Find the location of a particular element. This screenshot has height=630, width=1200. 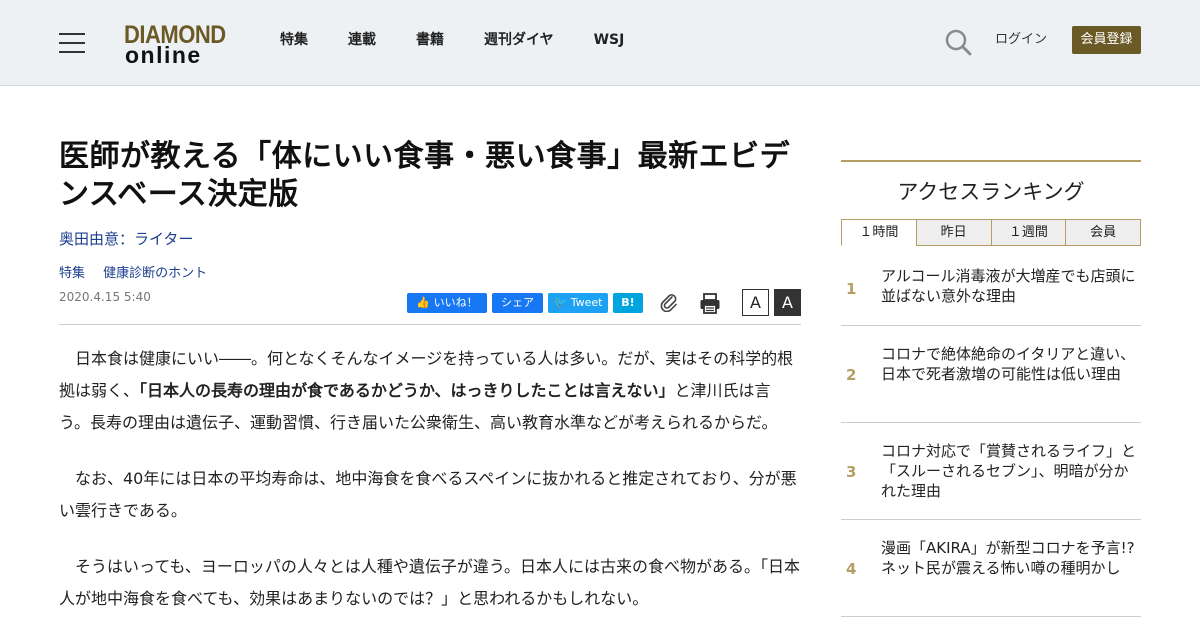

facebook-share-button: シェア is located at coordinates (517, 303).